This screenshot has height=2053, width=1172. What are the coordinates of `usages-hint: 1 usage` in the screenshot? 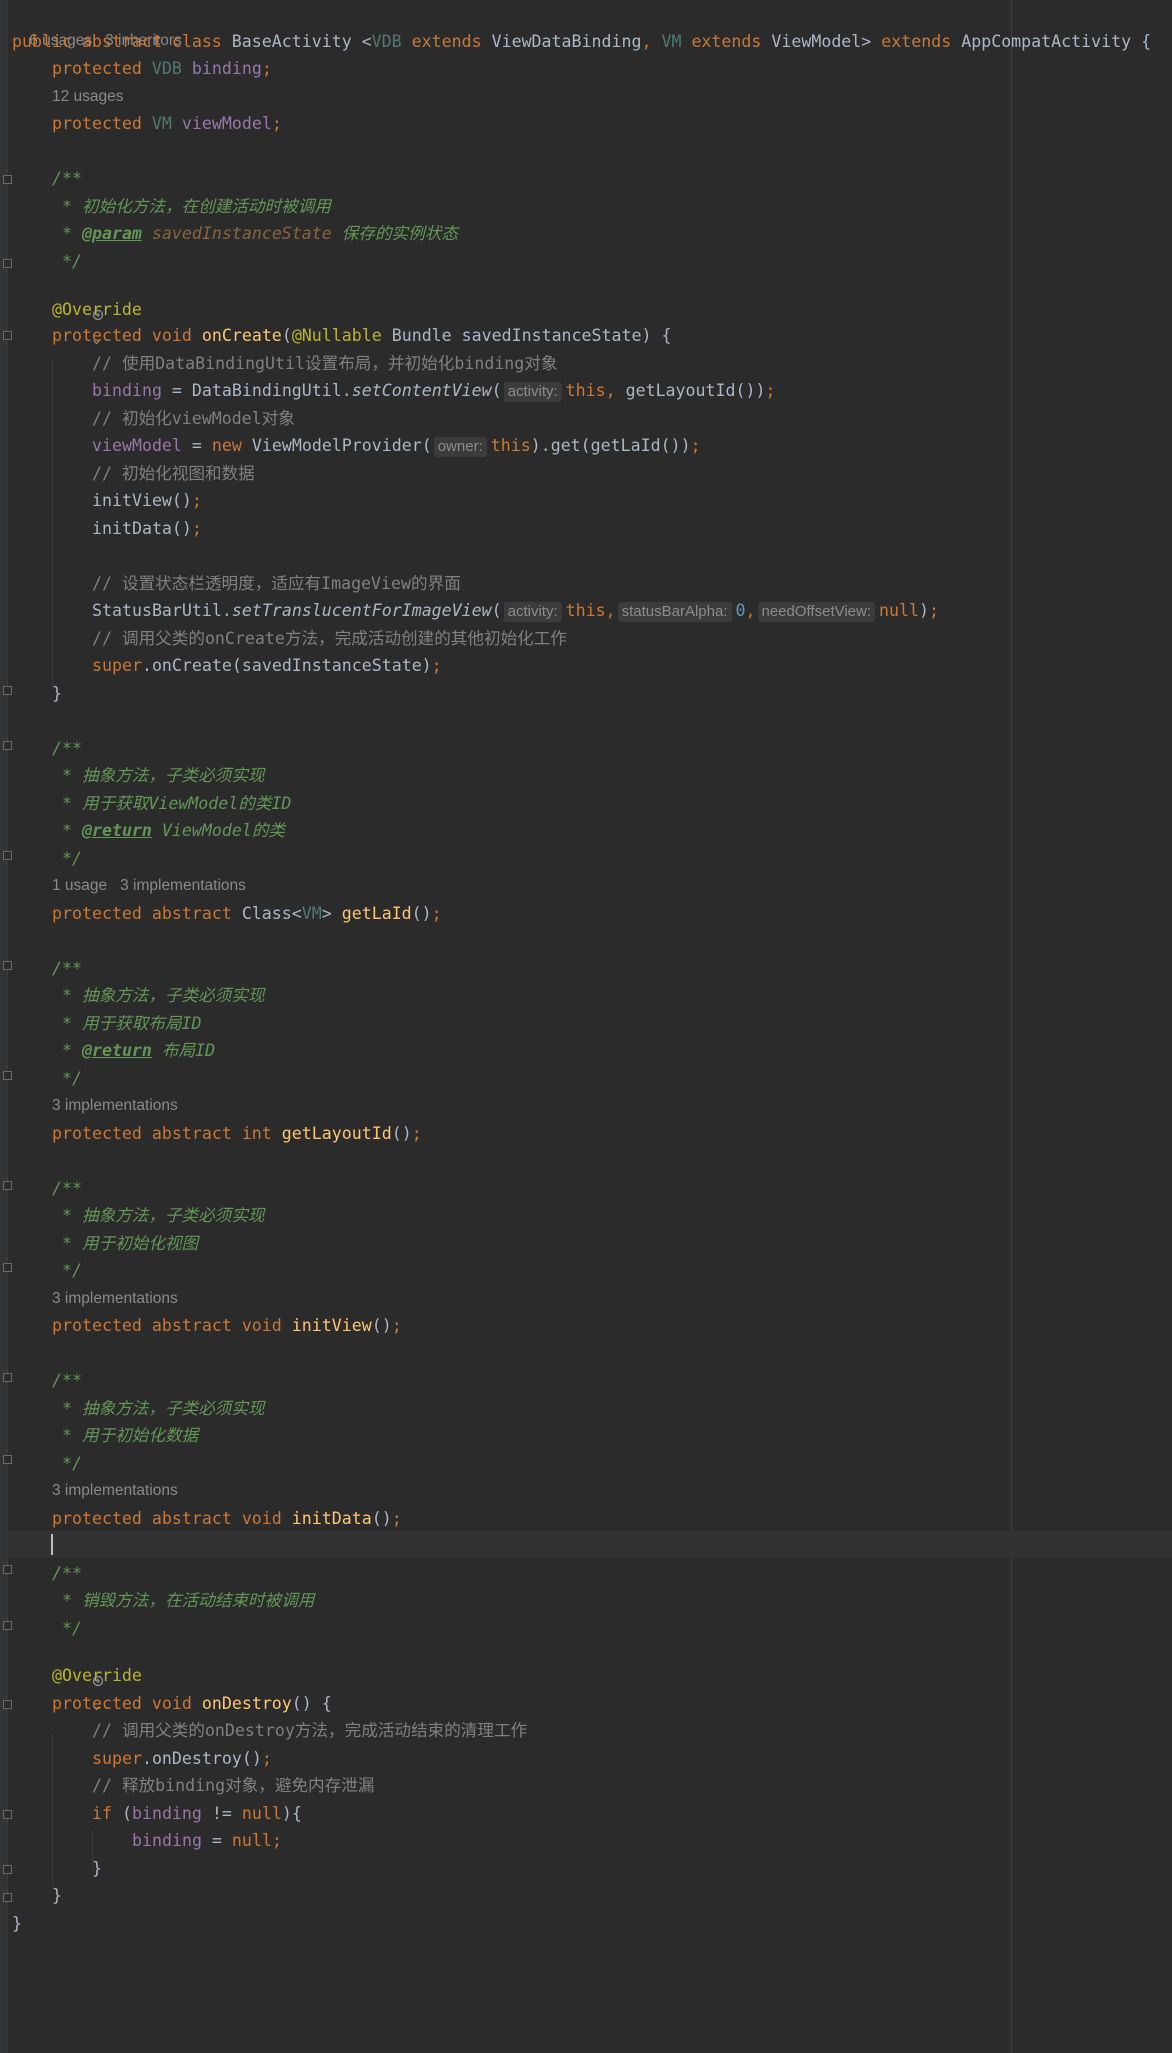 It's located at (79, 885).